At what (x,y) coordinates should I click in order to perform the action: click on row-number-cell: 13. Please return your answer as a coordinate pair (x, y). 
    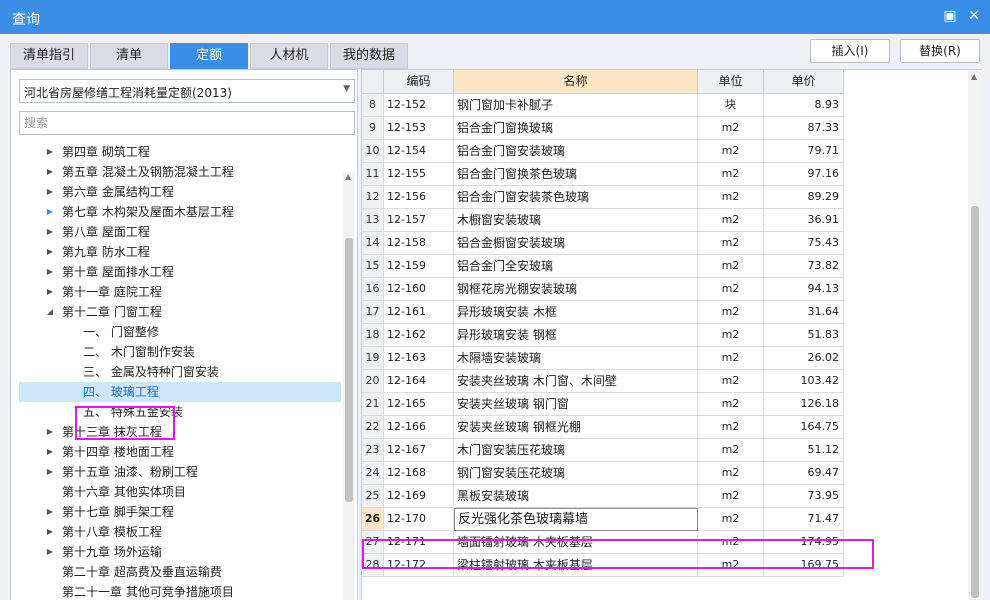
    Looking at the image, I should click on (373, 220).